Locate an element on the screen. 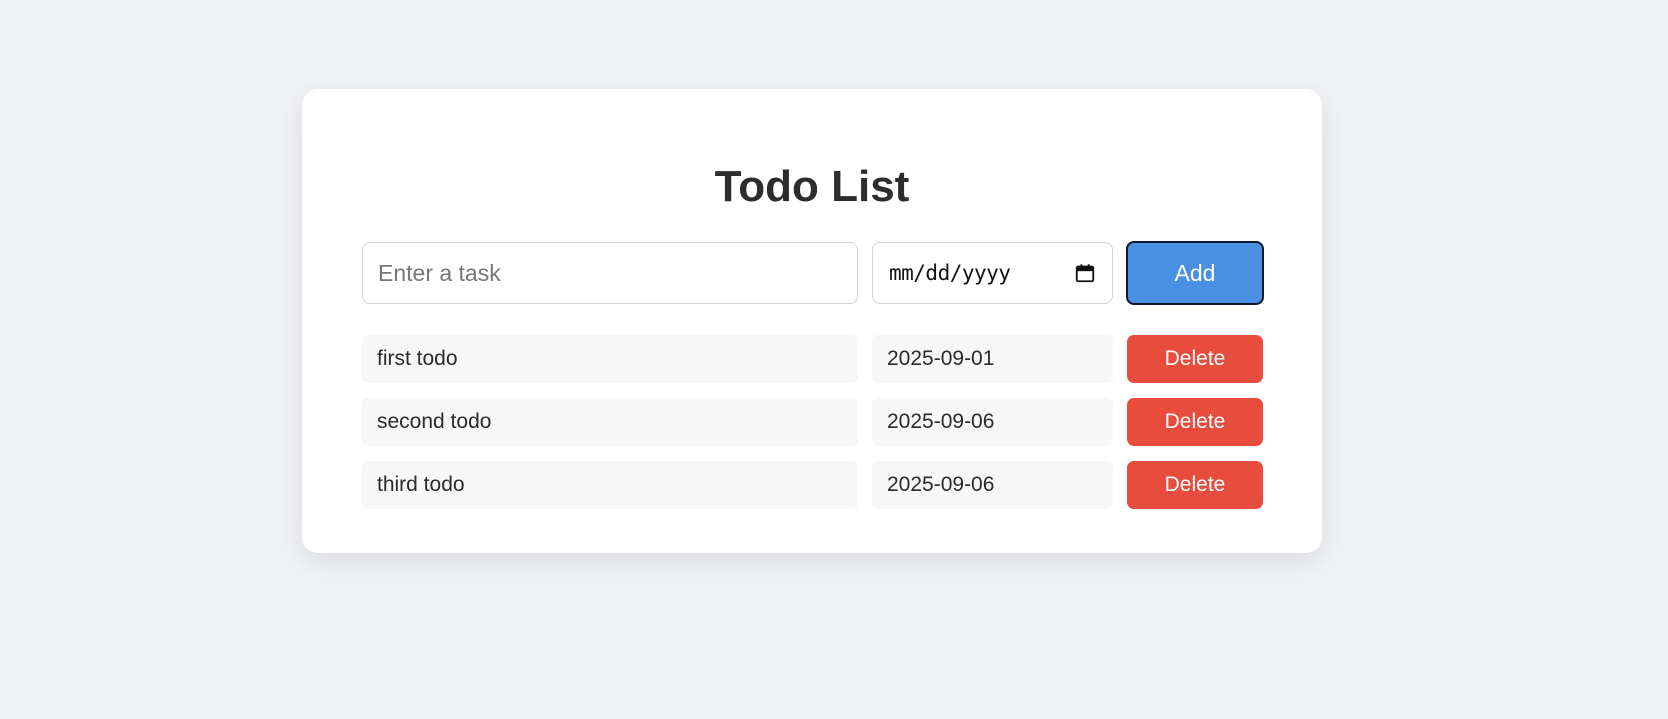 The image size is (1668, 719). date-input: mm/dd/yyyy is located at coordinates (992, 273).